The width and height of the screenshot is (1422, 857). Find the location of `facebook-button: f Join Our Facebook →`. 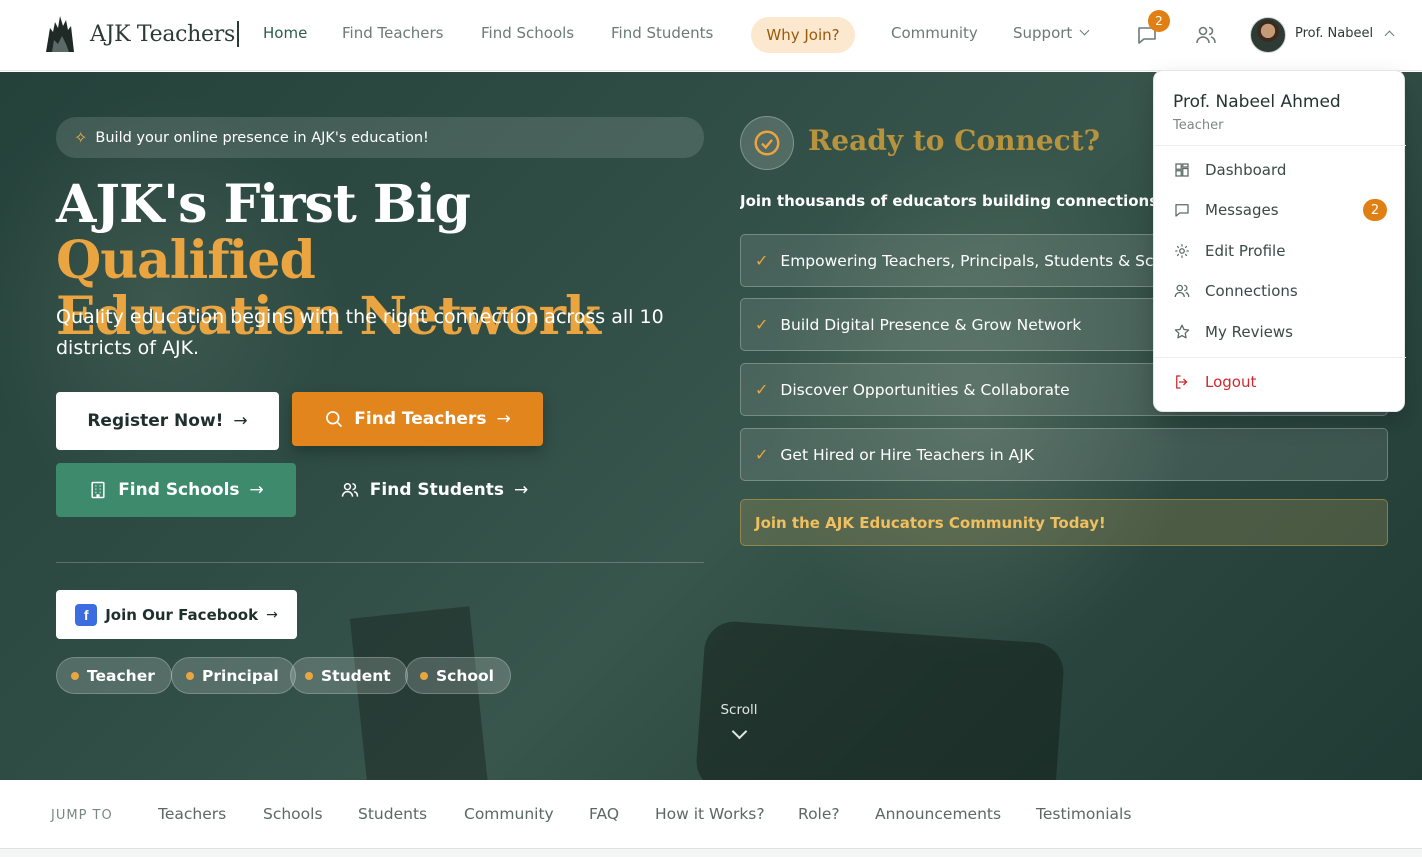

facebook-button: f Join Our Facebook → is located at coordinates (176, 614).